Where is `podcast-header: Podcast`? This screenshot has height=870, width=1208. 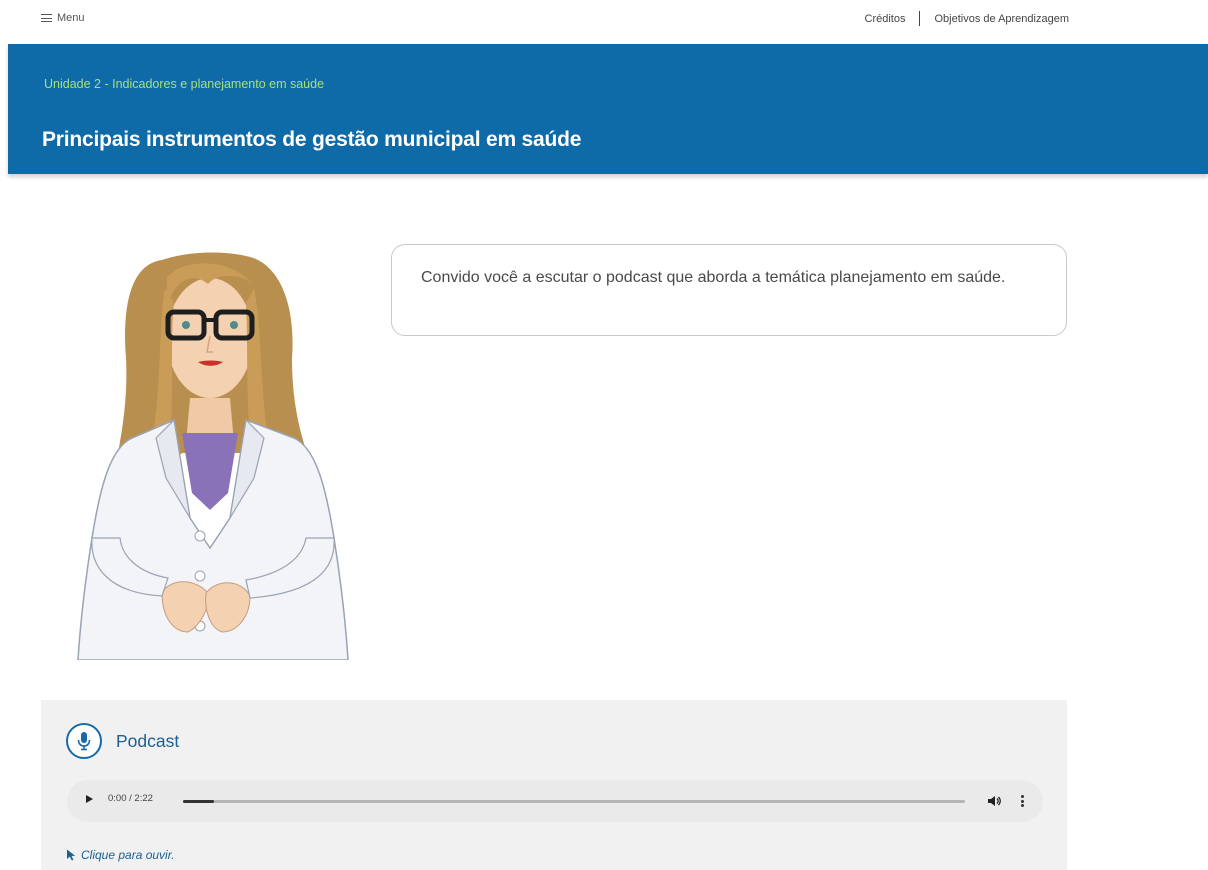
podcast-header: Podcast is located at coordinates (122, 741).